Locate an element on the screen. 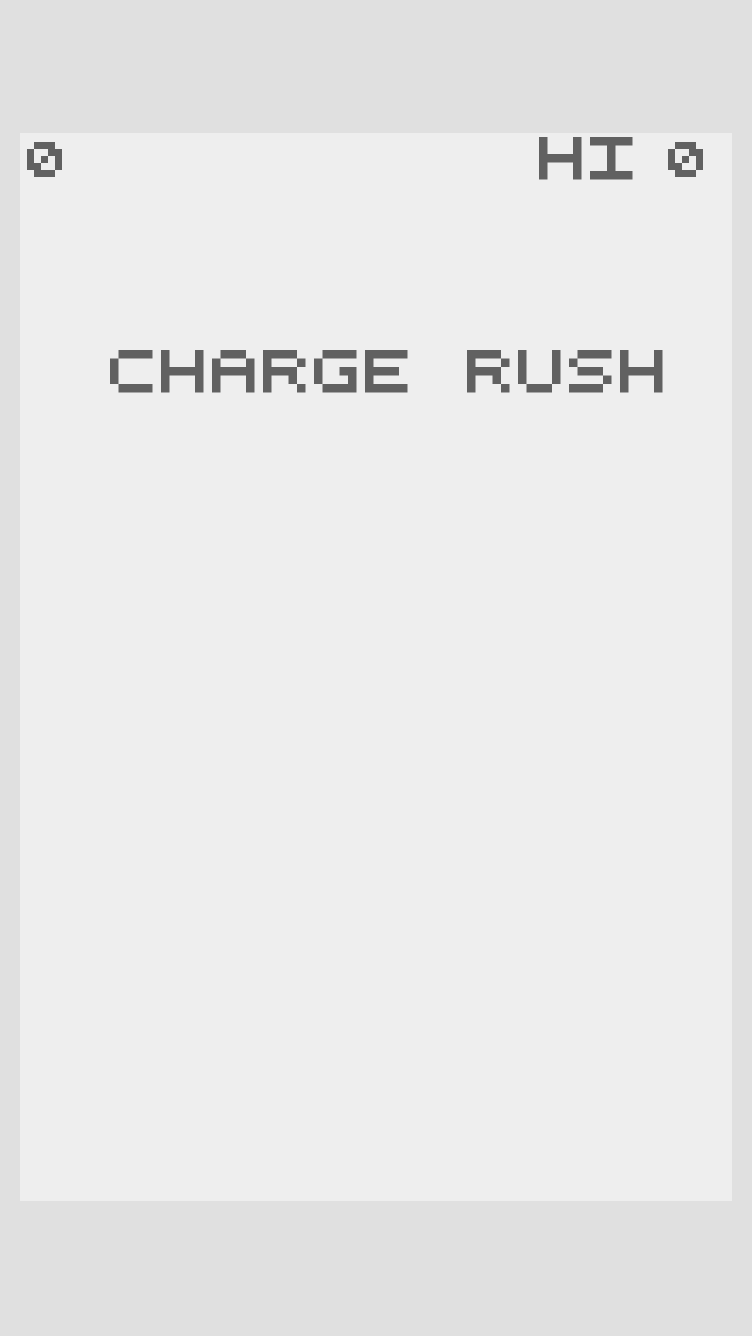 Image resolution: width=752 pixels, height=1336 pixels. hi-score-display: 0 is located at coordinates (685, 159).